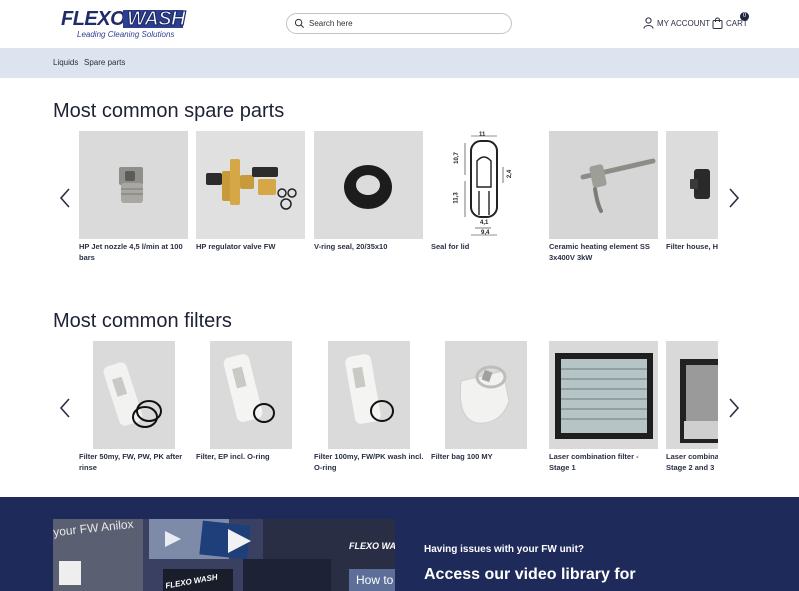 This screenshot has width=799, height=591. What do you see at coordinates (486, 456) in the screenshot?
I see `product-name: Filter bag 100 MY` at bounding box center [486, 456].